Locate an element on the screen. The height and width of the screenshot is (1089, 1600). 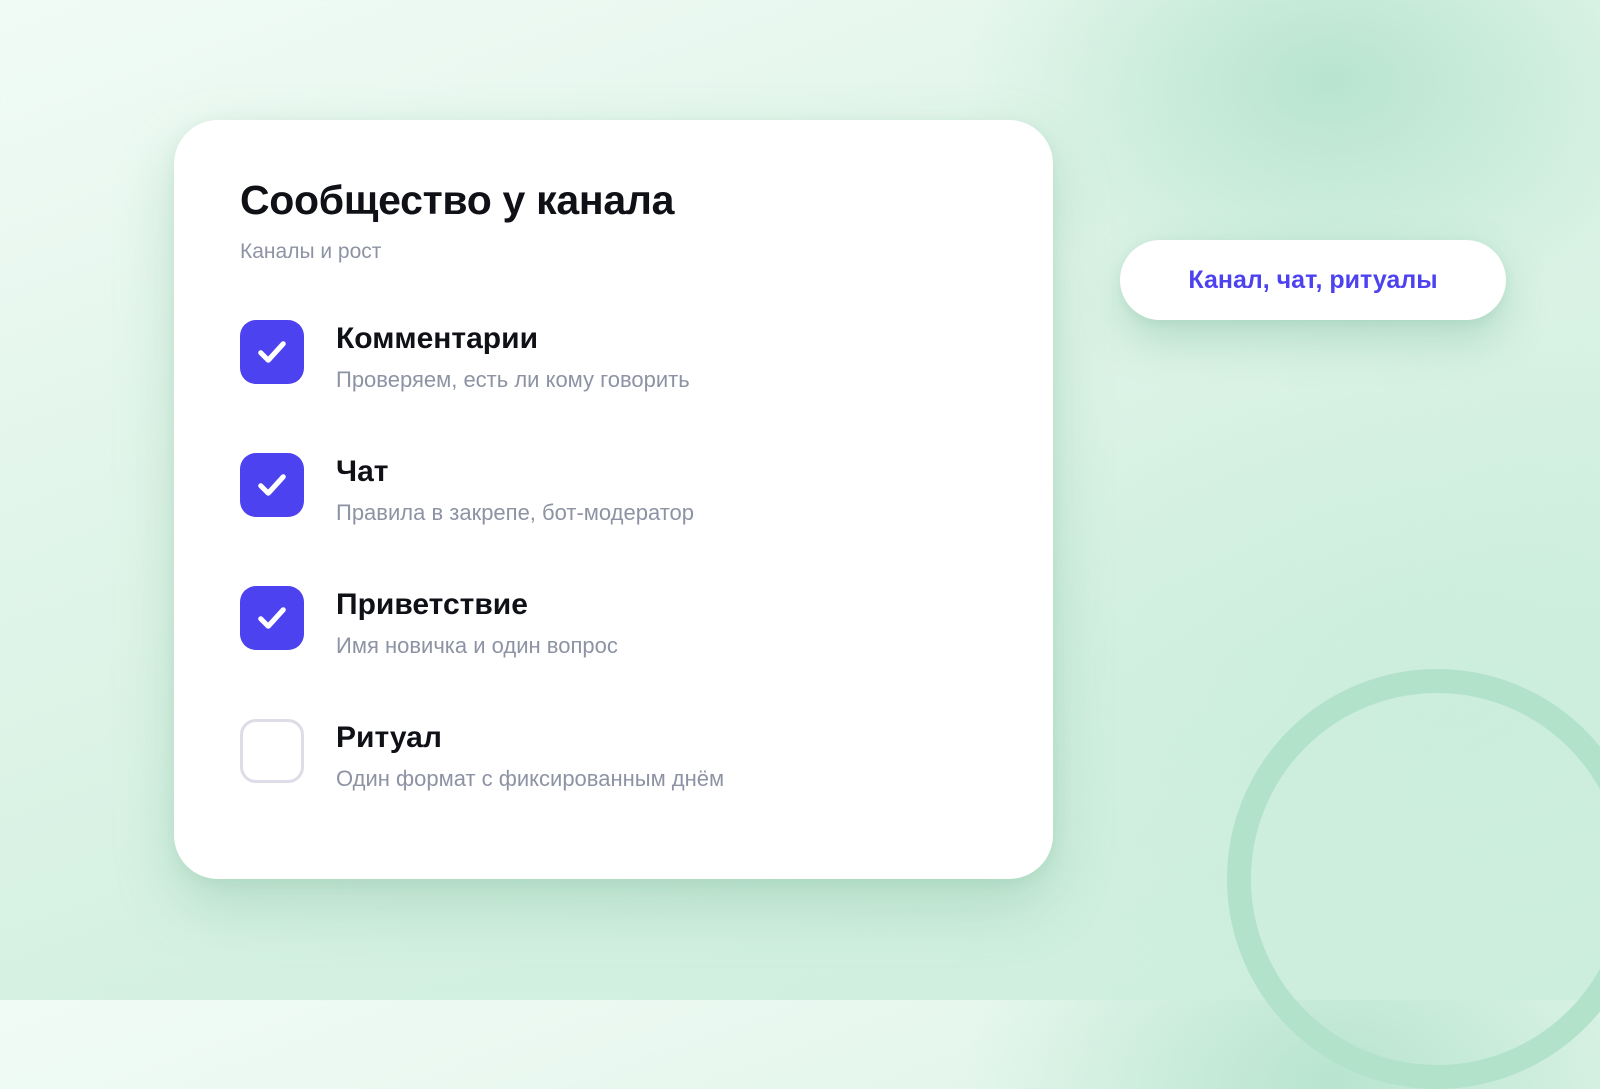
card-subtitle: Каналы и рост is located at coordinates (311, 251).